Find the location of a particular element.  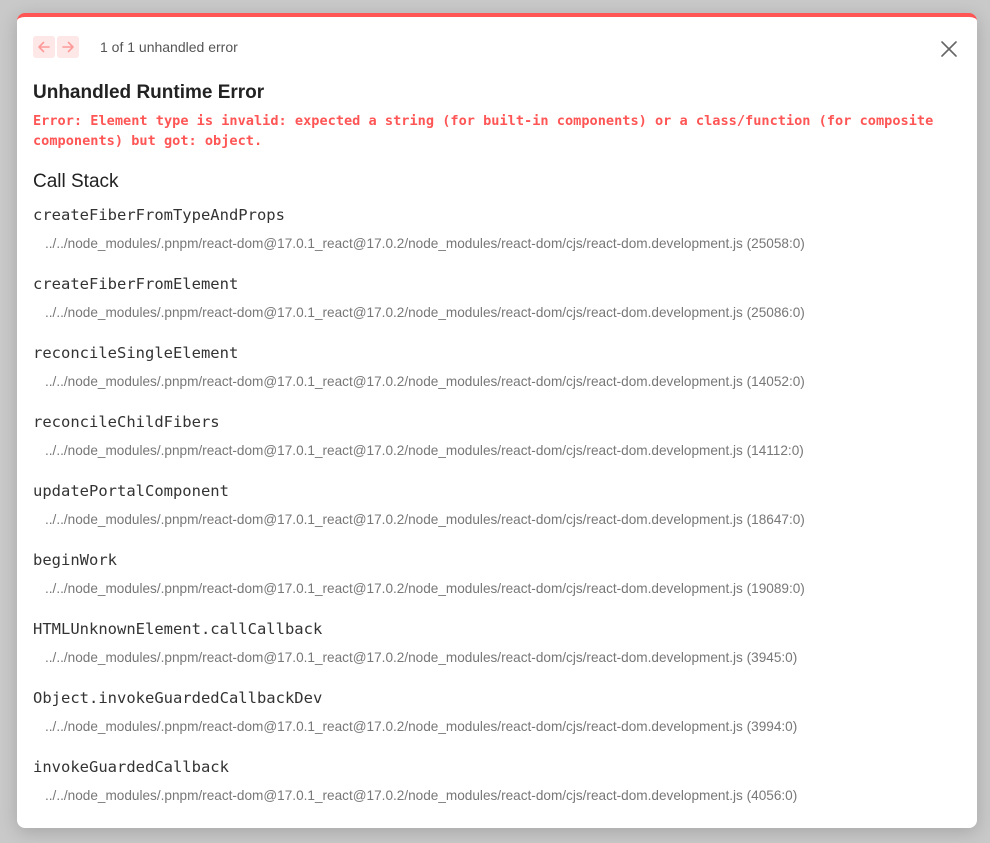

frame-function: invokeGuardedCallback is located at coordinates (131, 767).